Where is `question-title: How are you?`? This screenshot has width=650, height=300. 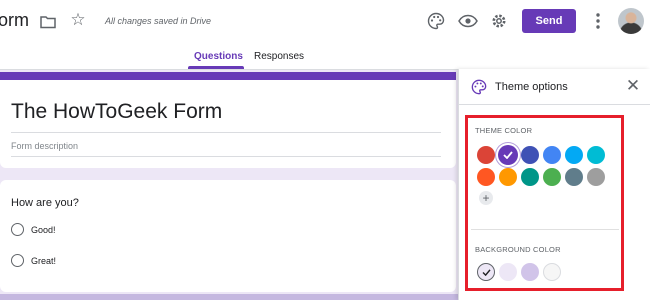
question-title: How are you? is located at coordinates (45, 203).